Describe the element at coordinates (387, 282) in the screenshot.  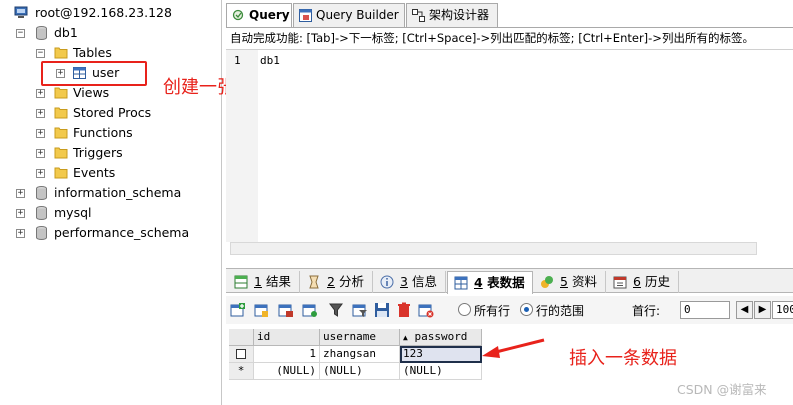
I see `info-icon` at that location.